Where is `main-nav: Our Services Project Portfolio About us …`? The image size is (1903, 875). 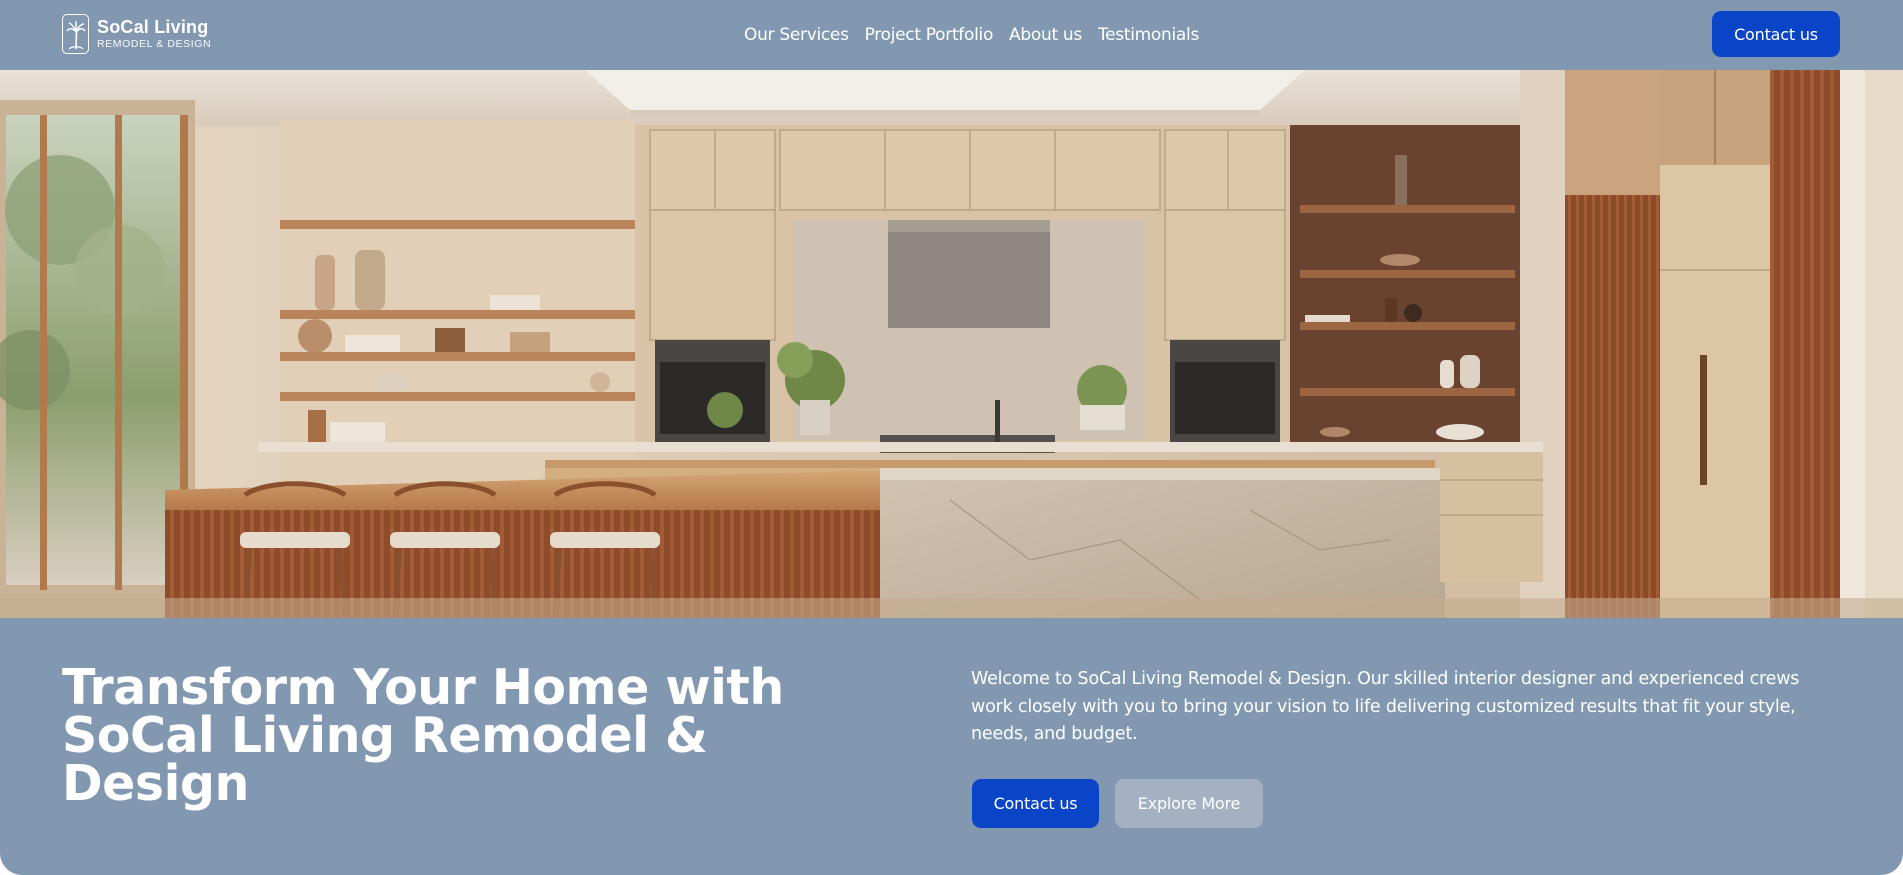 main-nav: Our Services Project Portfolio About us … is located at coordinates (971, 35).